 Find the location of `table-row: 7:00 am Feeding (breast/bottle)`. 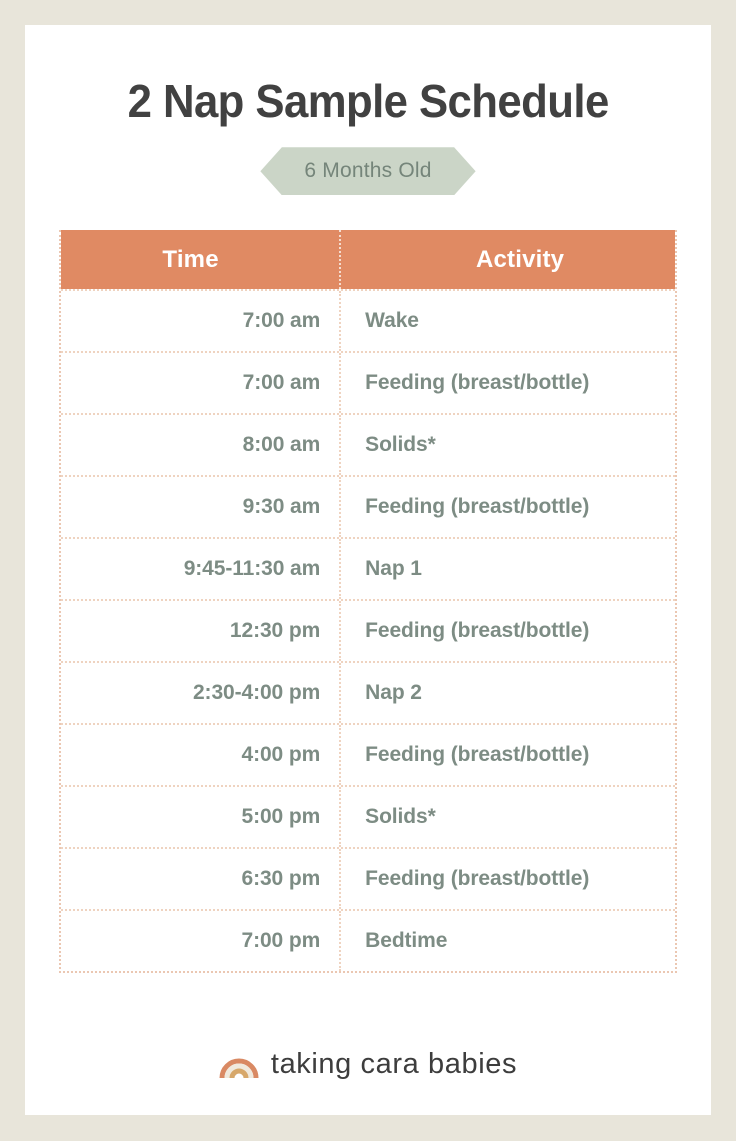

table-row: 7:00 am Feeding (breast/bottle) is located at coordinates (368, 382).